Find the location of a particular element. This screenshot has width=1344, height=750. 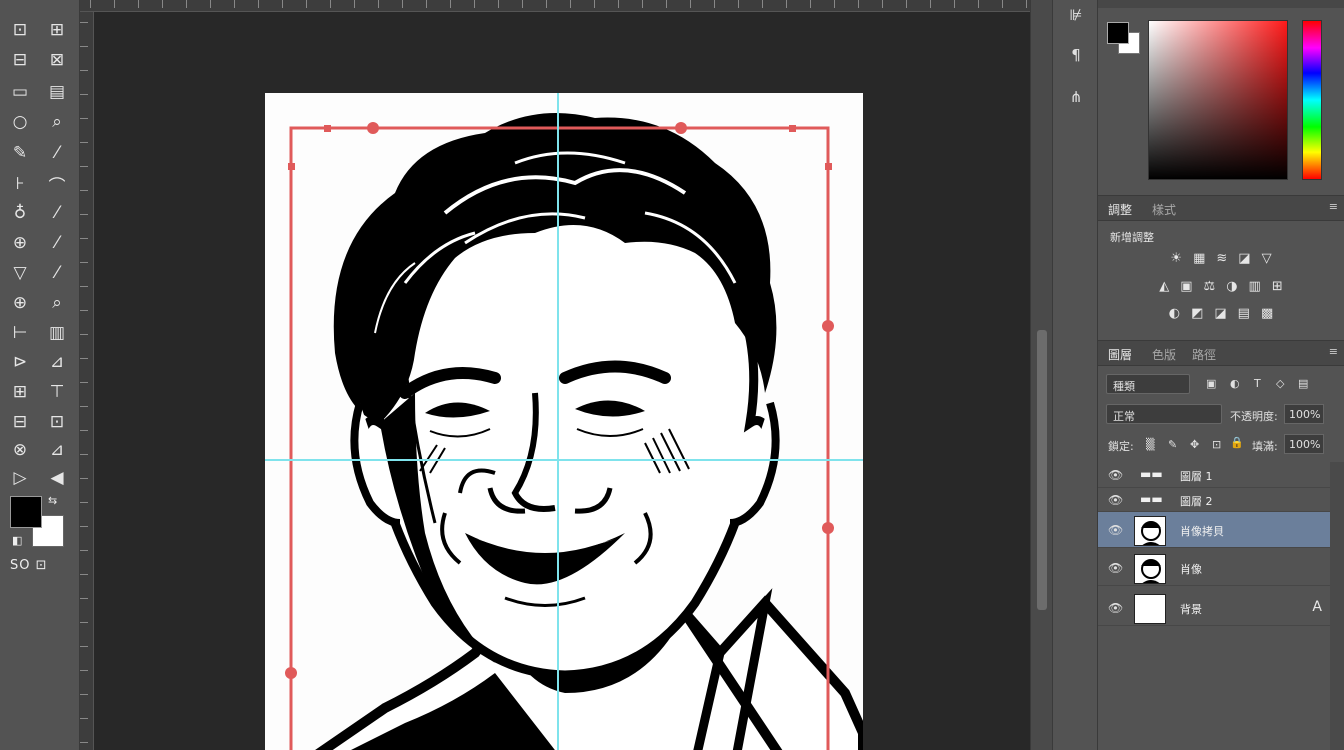

vertical-ruler is located at coordinates (87, 381).